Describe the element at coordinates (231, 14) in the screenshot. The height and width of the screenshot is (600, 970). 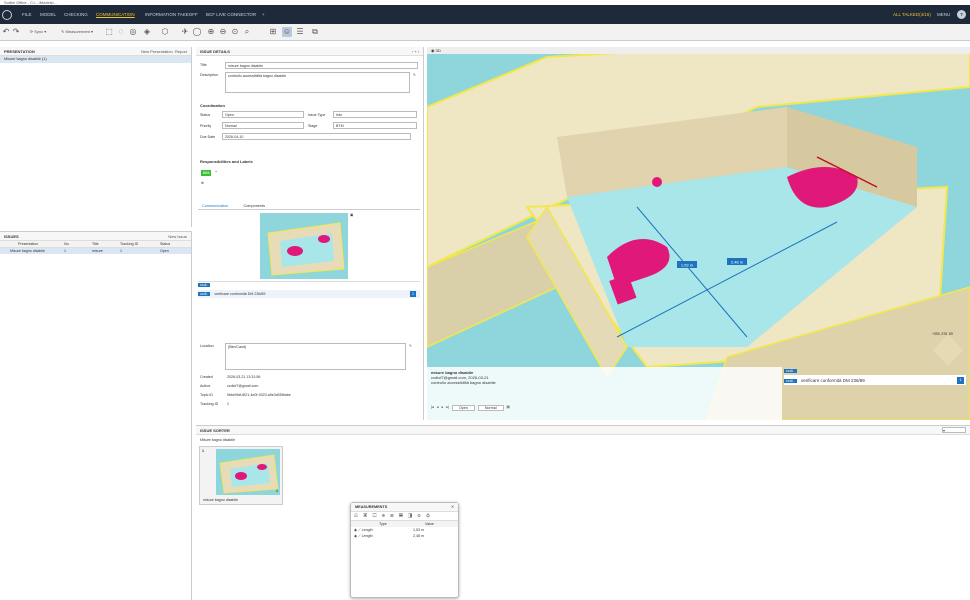
I see `menu-bcf-live-connector: BCF LIVE CONNECTOR` at that location.